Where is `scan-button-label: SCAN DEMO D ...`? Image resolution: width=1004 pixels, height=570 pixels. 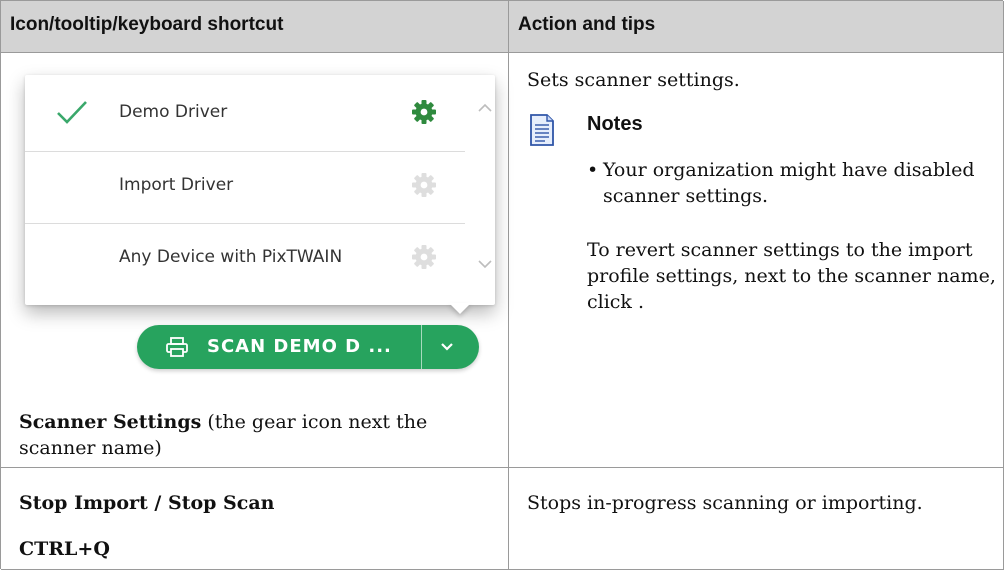
scan-button-label: SCAN DEMO D ... is located at coordinates (299, 346).